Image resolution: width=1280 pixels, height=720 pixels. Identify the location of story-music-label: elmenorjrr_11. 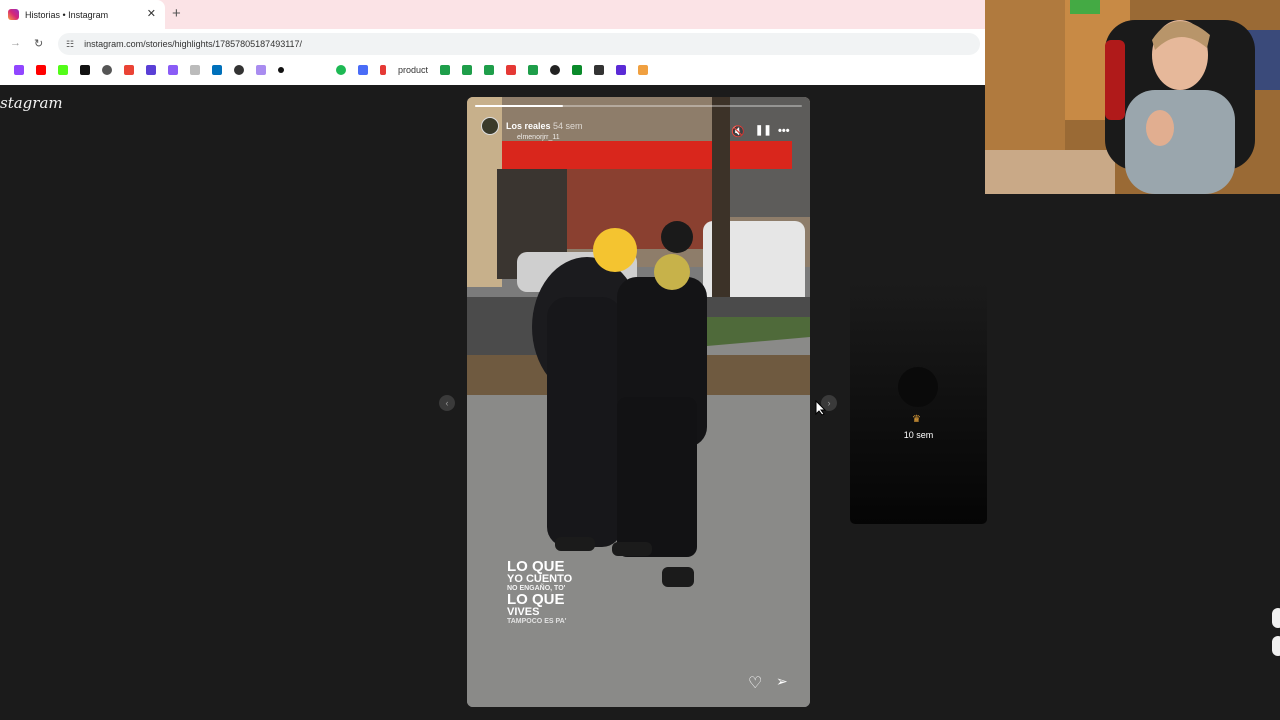
(538, 137).